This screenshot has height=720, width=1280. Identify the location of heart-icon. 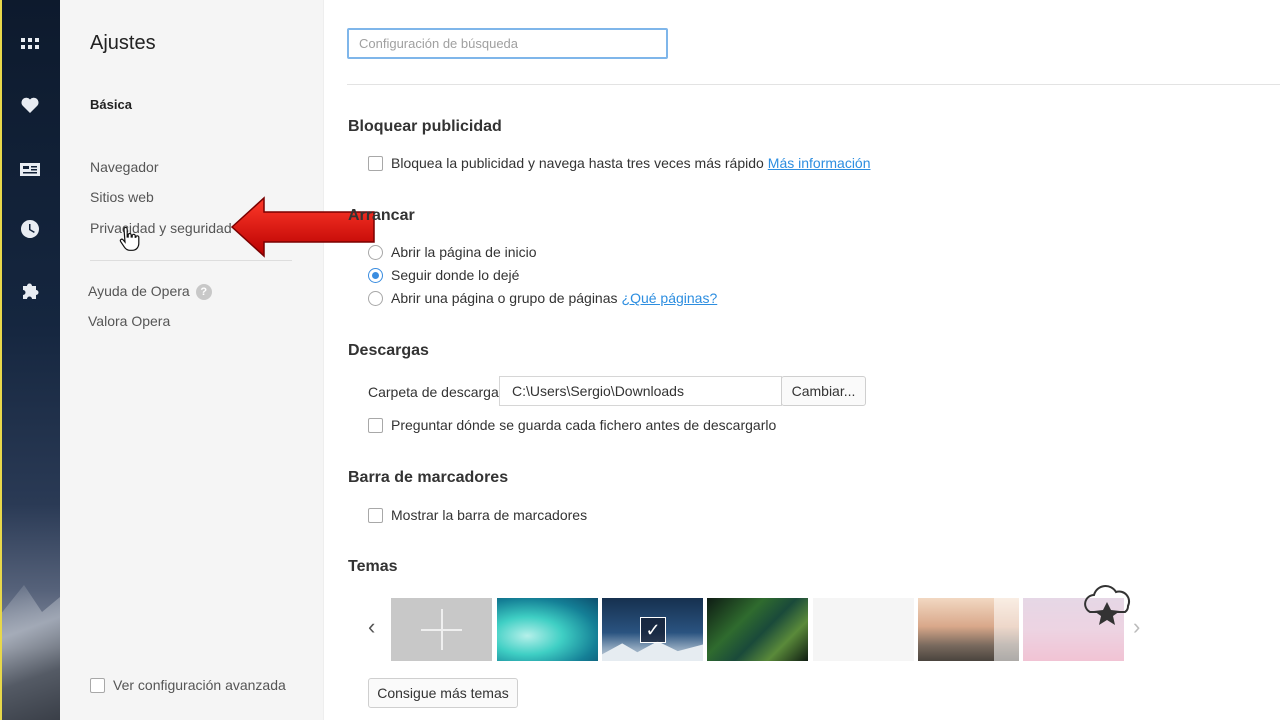
(30, 105).